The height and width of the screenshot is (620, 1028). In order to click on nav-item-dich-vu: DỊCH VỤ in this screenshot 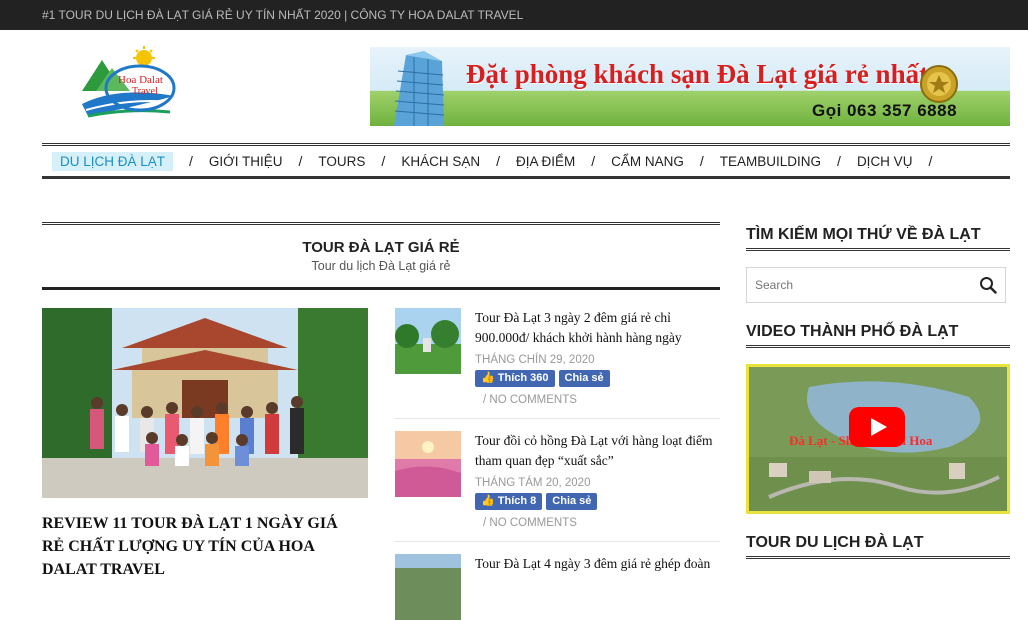, I will do `click(885, 161)`.